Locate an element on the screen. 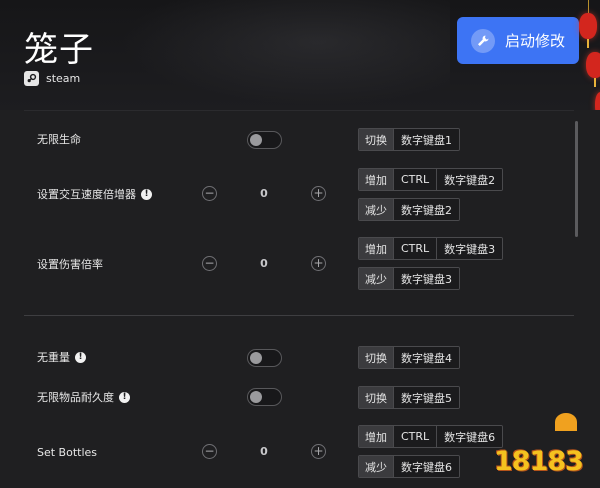  cheat-label: Set Bottles is located at coordinates (67, 452).